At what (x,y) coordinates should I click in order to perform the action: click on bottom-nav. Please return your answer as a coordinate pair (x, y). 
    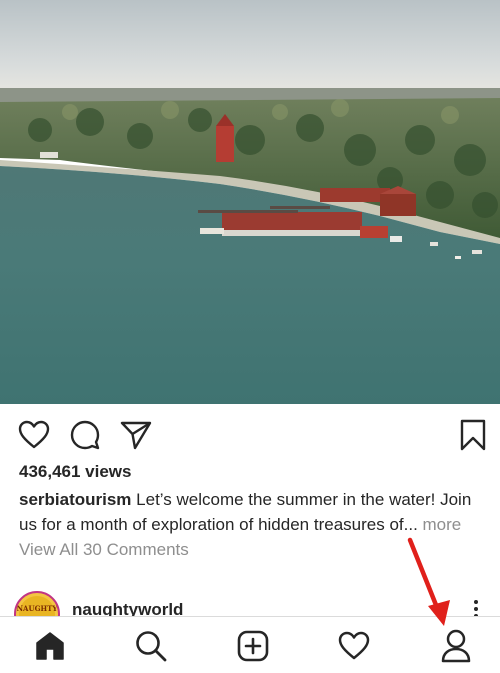
    Looking at the image, I should click on (250, 644).